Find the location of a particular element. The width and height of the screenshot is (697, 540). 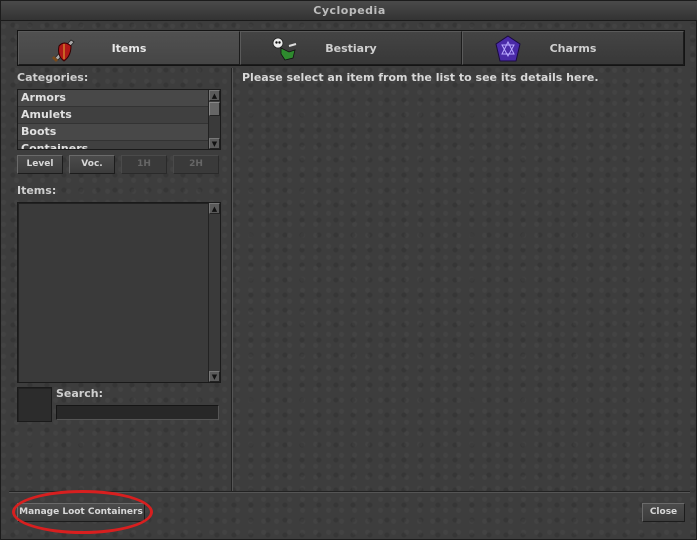

category-item-containers: Containers is located at coordinates (113, 145).